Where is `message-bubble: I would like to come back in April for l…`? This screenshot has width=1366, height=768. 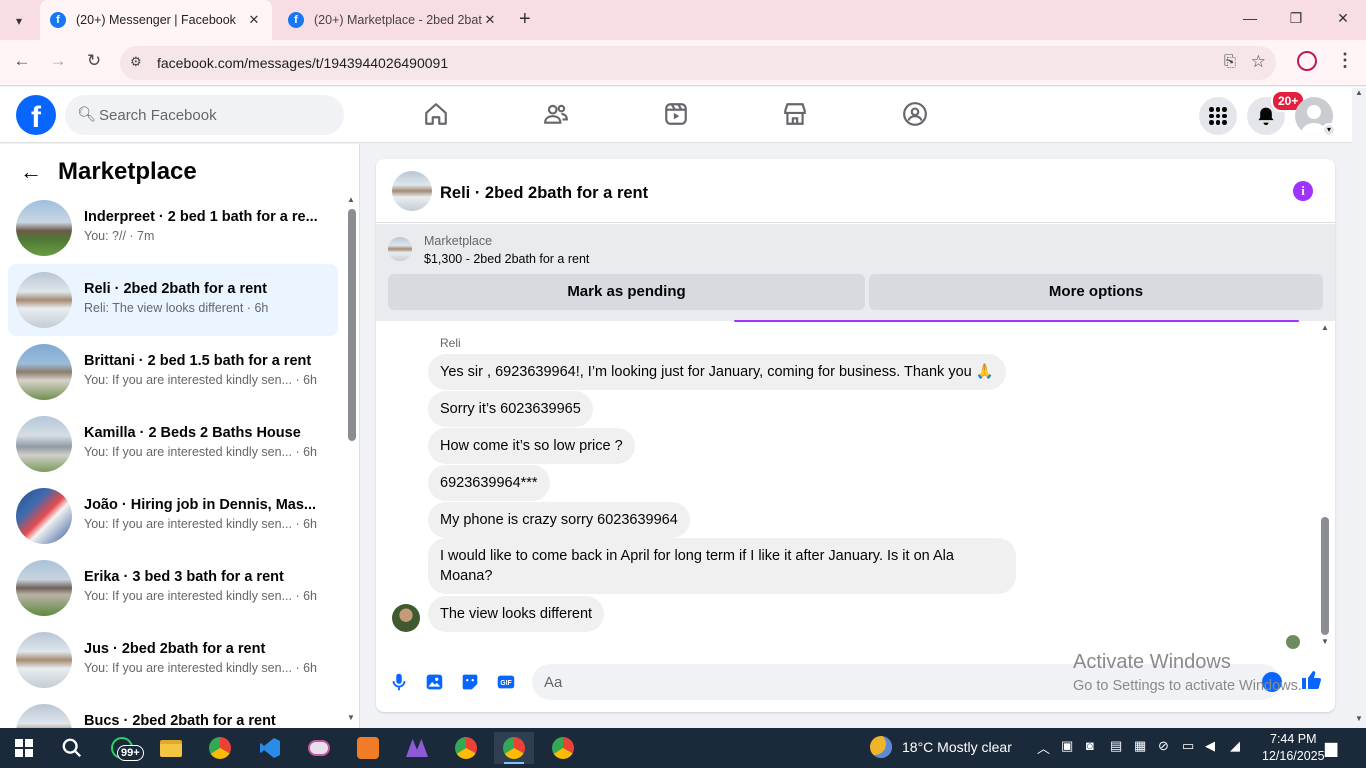 message-bubble: I would like to come back in April for l… is located at coordinates (722, 566).